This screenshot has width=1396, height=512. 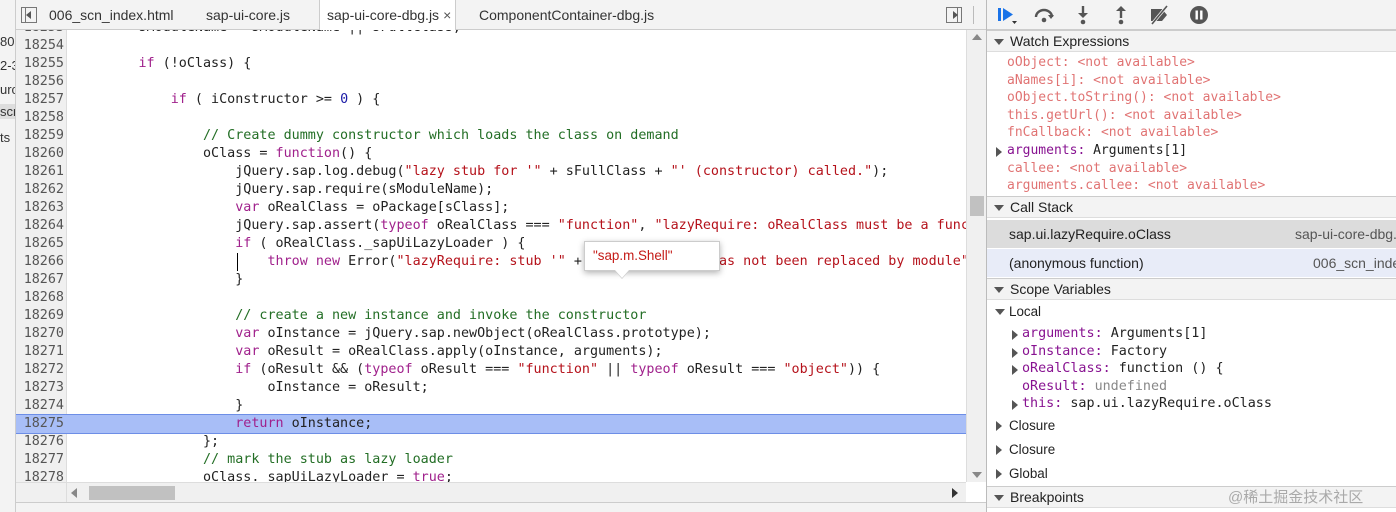 I want to click on line-number: 18269, so click(x=40, y=316).